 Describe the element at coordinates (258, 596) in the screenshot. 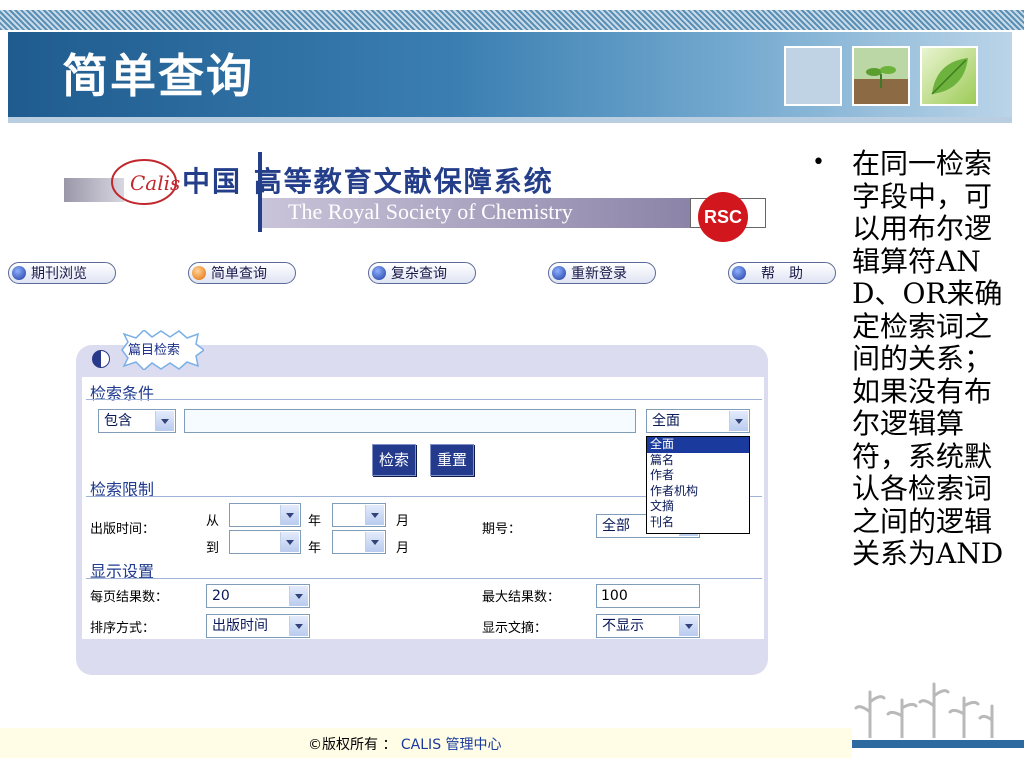

I see `per-page-select: 20` at that location.